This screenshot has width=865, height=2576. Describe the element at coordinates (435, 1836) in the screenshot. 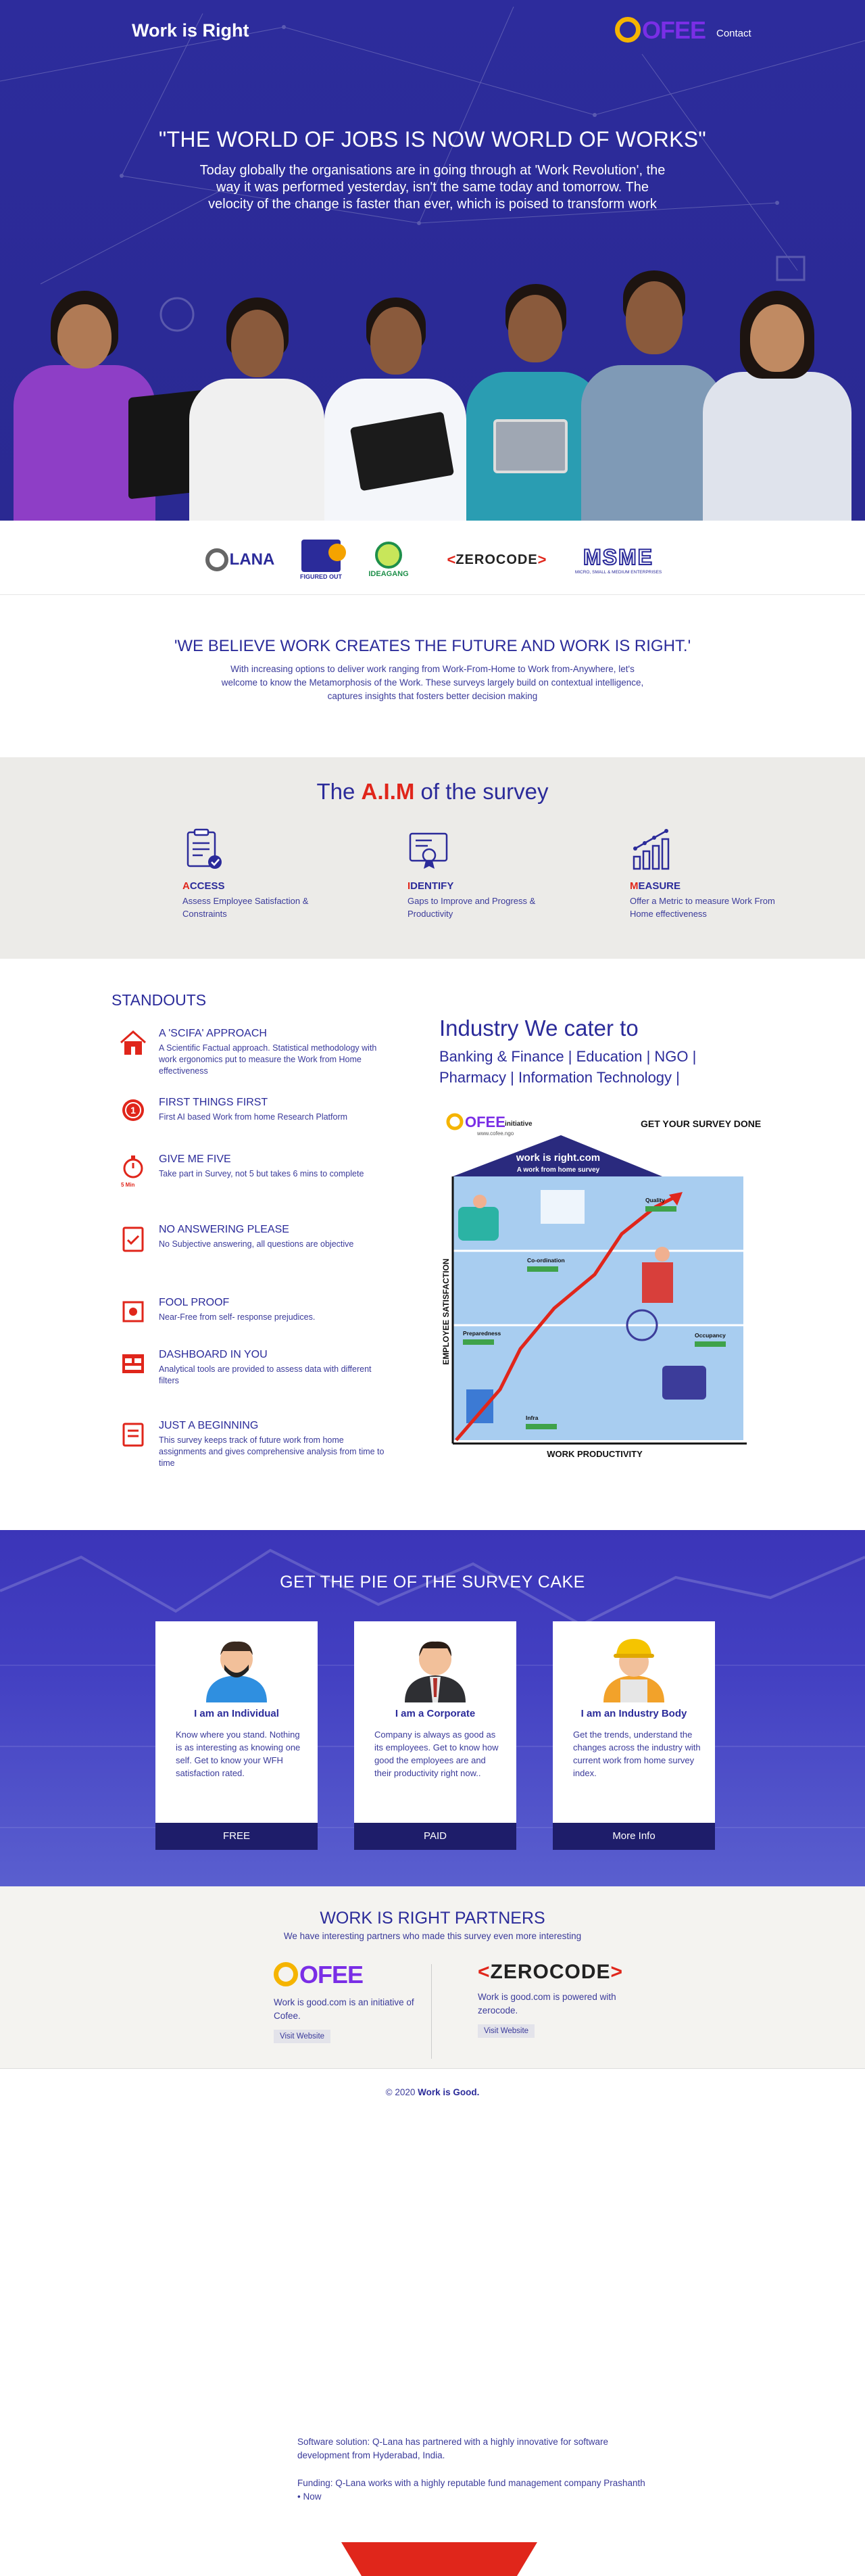

I see `paid-button: PAID` at that location.